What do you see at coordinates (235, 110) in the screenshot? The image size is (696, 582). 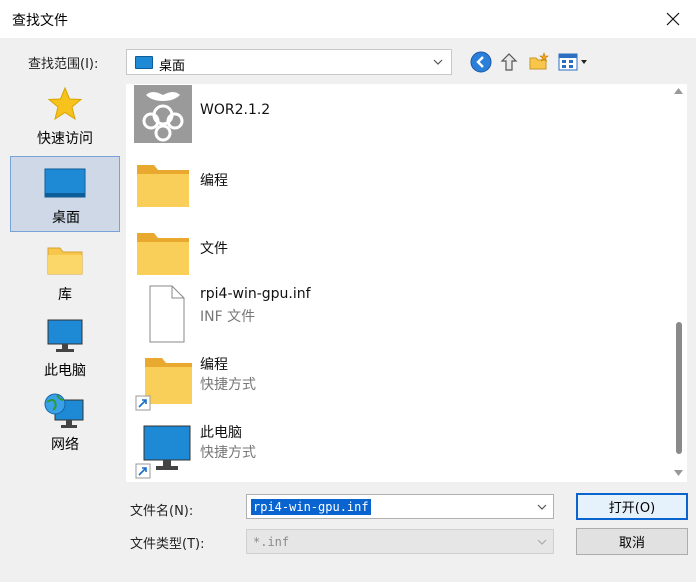 I see `file-name: WOR2.1.2` at bounding box center [235, 110].